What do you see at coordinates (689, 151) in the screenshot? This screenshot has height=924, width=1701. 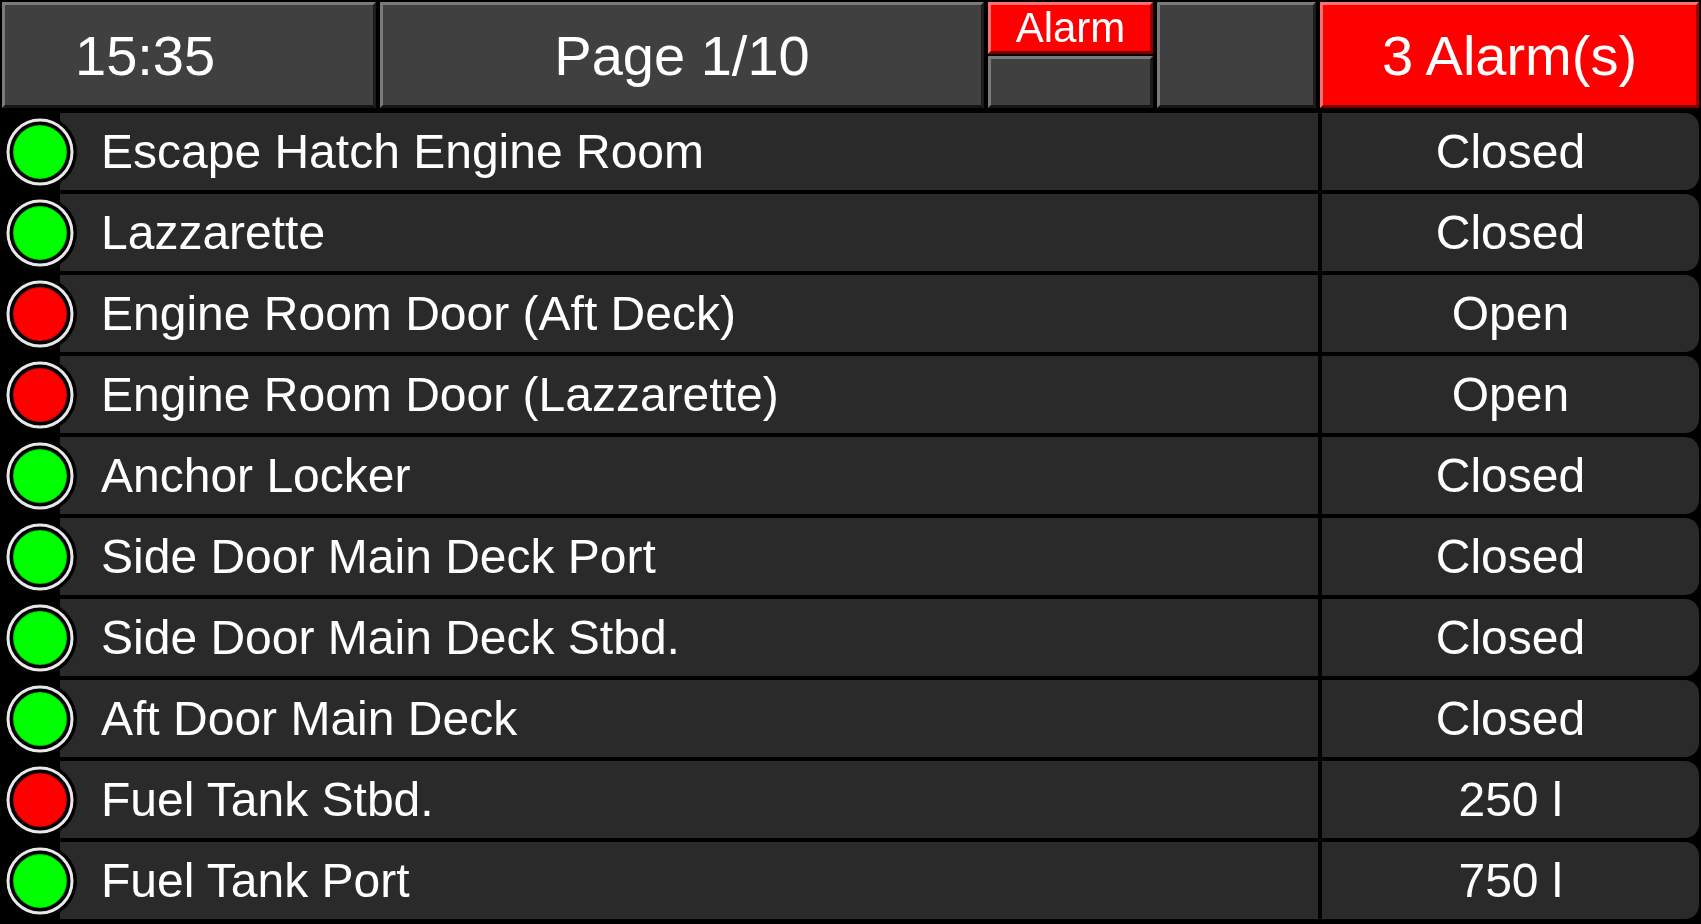 I see `status-name: Escape Hatch Engine Room` at bounding box center [689, 151].